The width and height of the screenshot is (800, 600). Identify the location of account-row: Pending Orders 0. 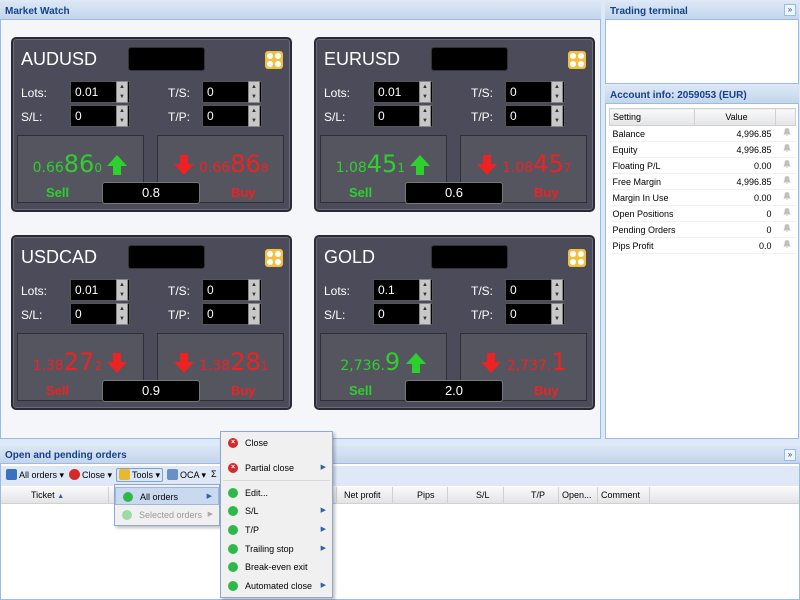
(702, 229).